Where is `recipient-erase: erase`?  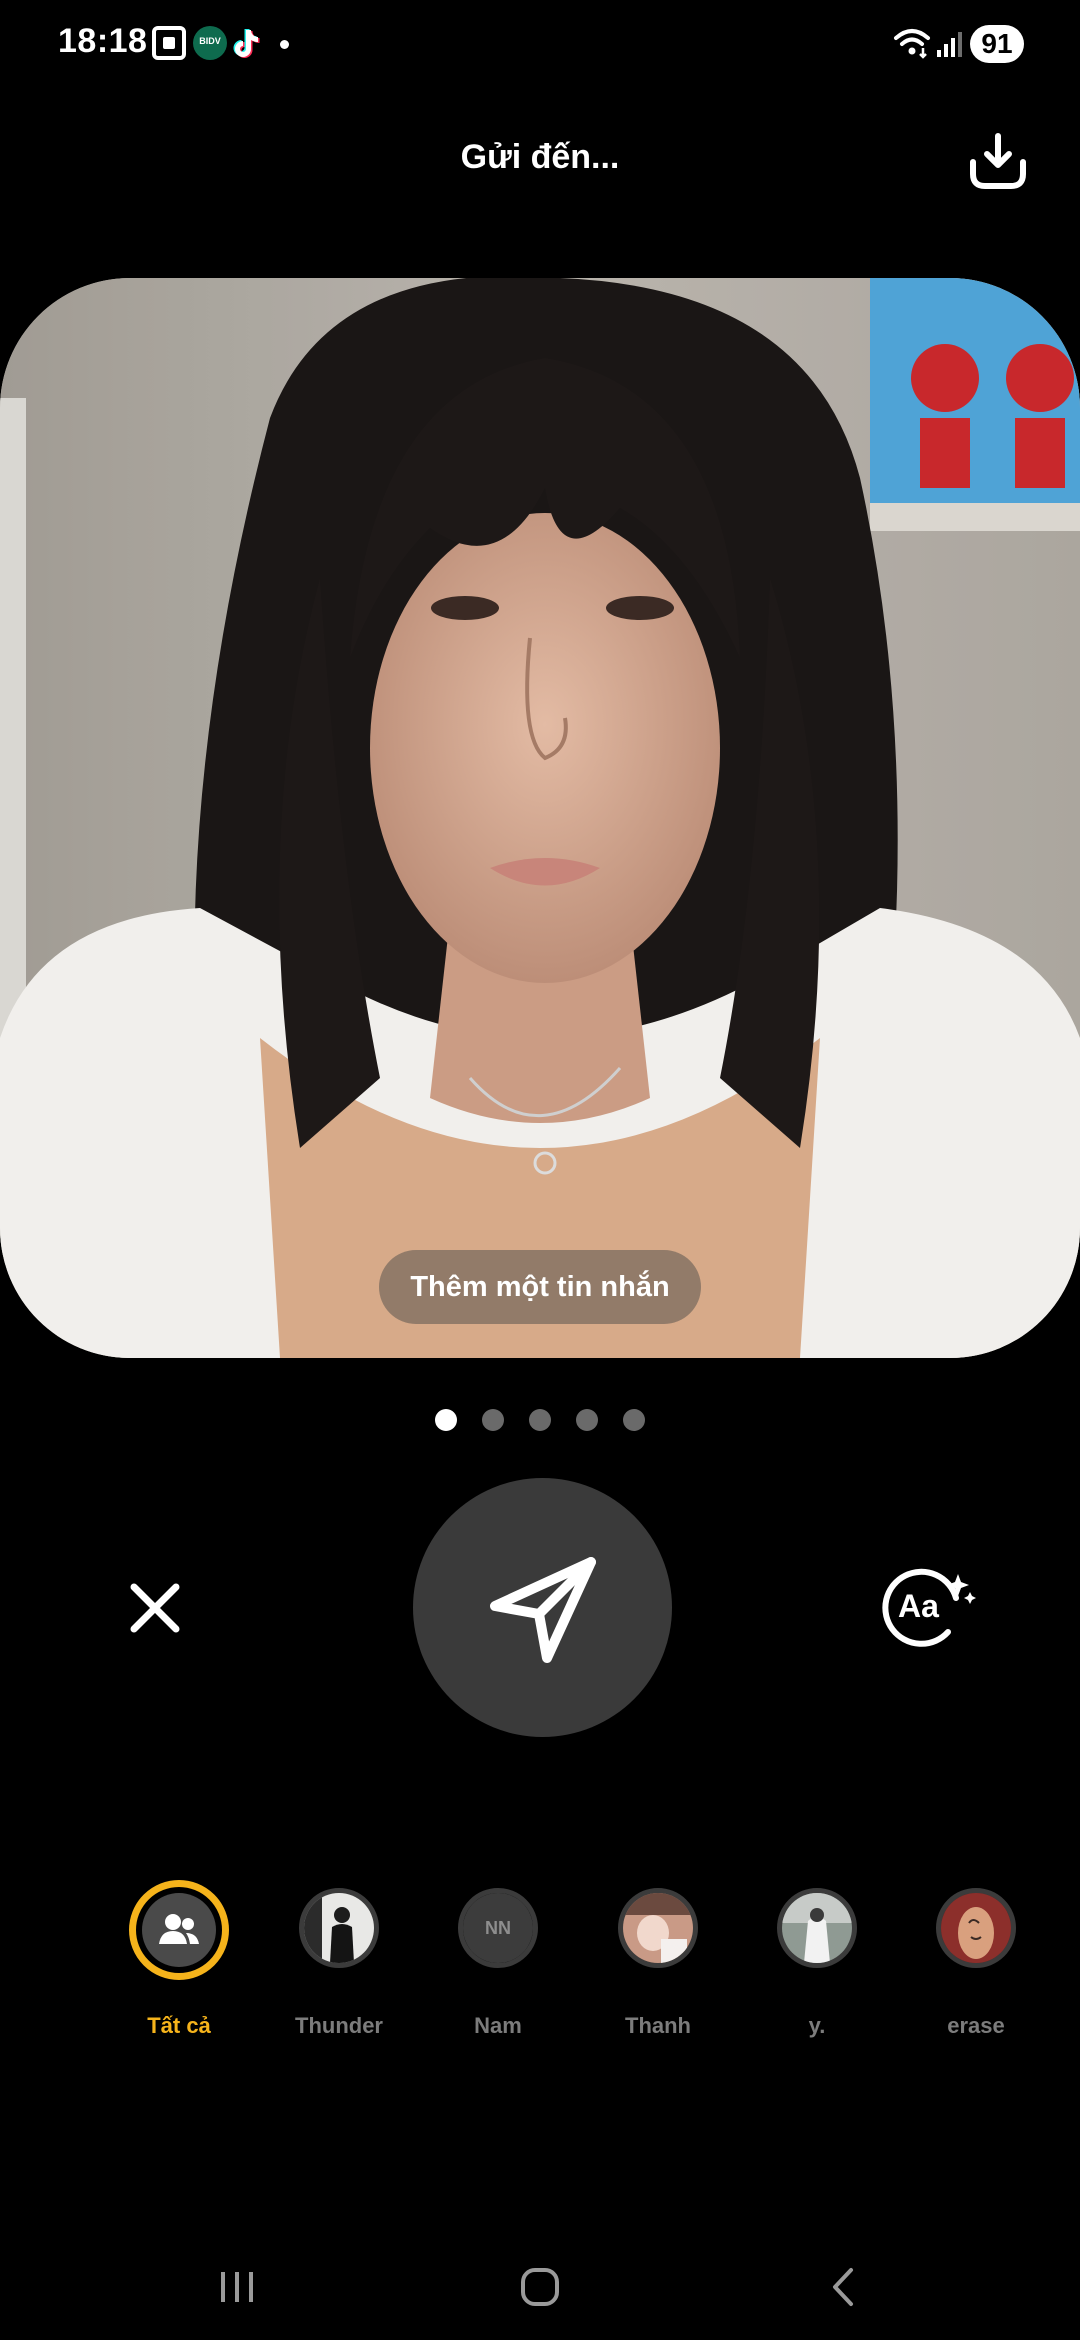 recipient-erase: erase is located at coordinates (976, 1968).